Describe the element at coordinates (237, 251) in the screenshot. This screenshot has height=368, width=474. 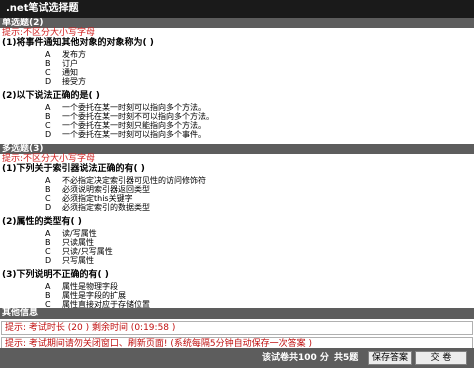
I see `answer-option: C 只读/只写属性` at that location.